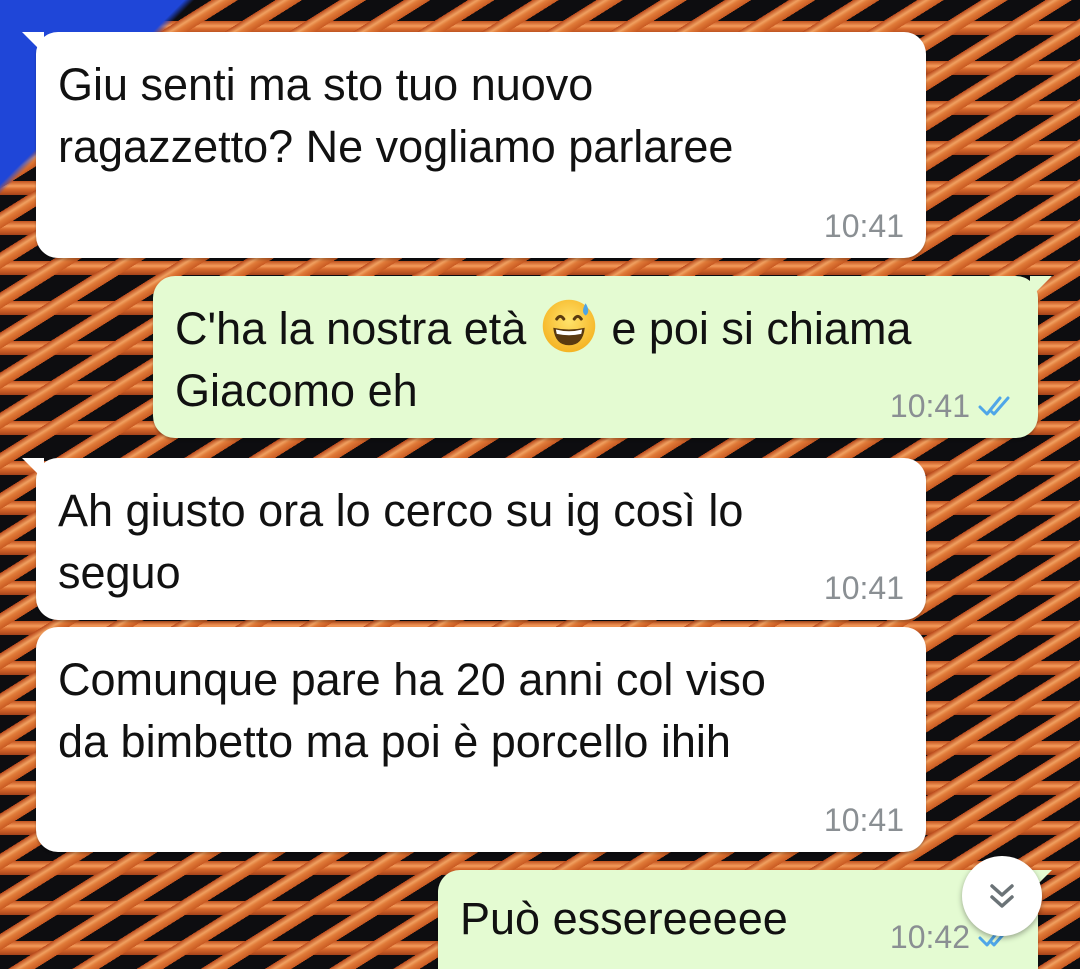 The height and width of the screenshot is (969, 1080). What do you see at coordinates (745, 919) in the screenshot?
I see `message-bubble-outgoing: Può essereeeee 10:42` at bounding box center [745, 919].